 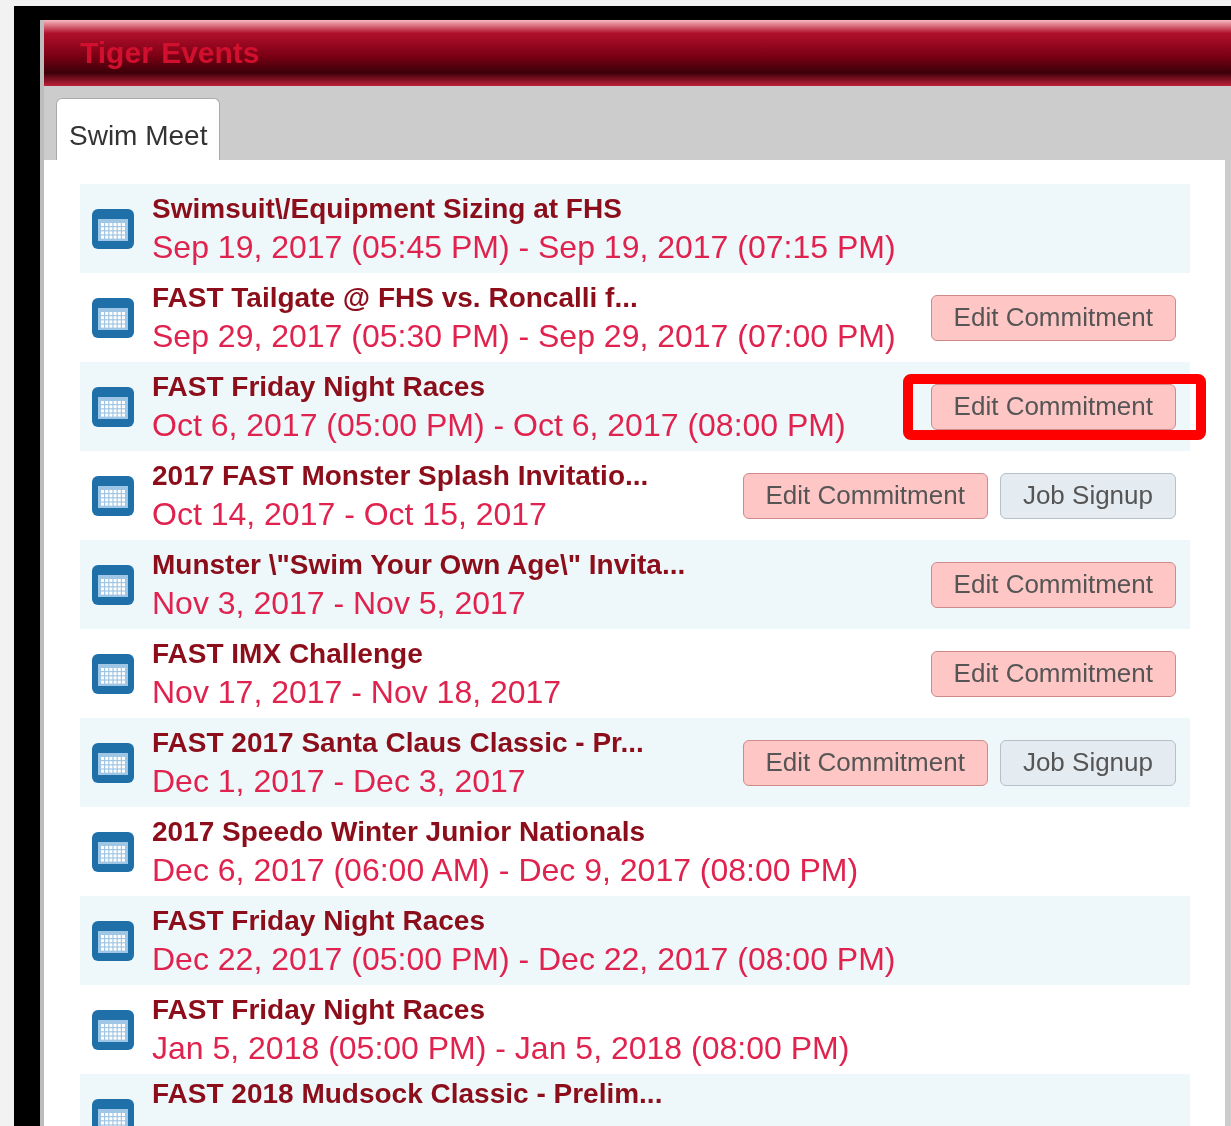 I want to click on tab: Swim Meet, so click(x=138, y=129).